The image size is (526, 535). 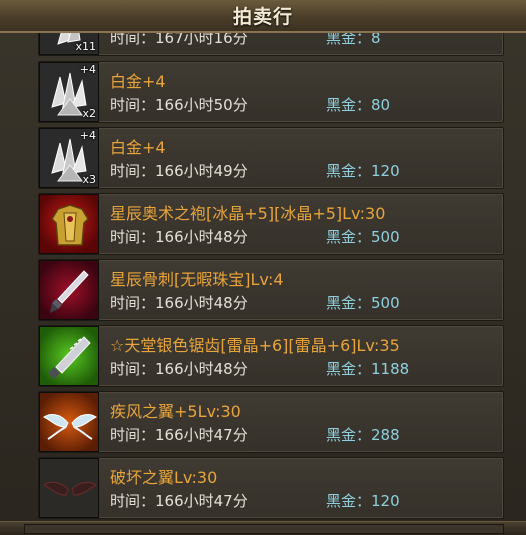 I want to click on time-remaining: 时间：167小时16分, so click(x=179, y=39).